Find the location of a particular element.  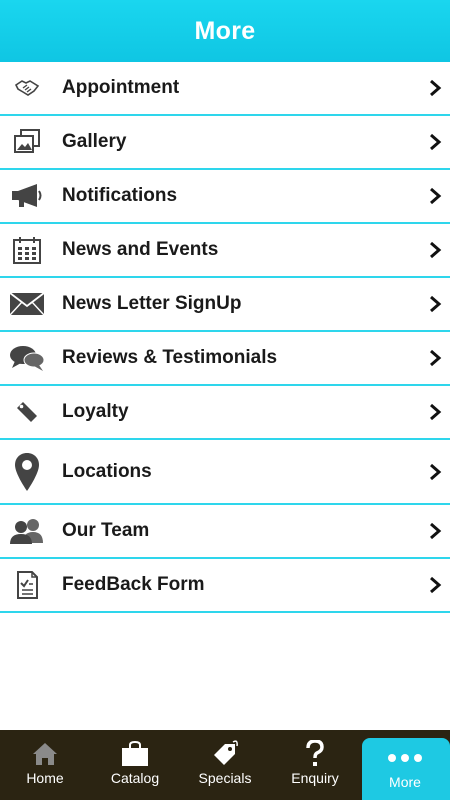

tab-label: Catalog is located at coordinates (135, 778).